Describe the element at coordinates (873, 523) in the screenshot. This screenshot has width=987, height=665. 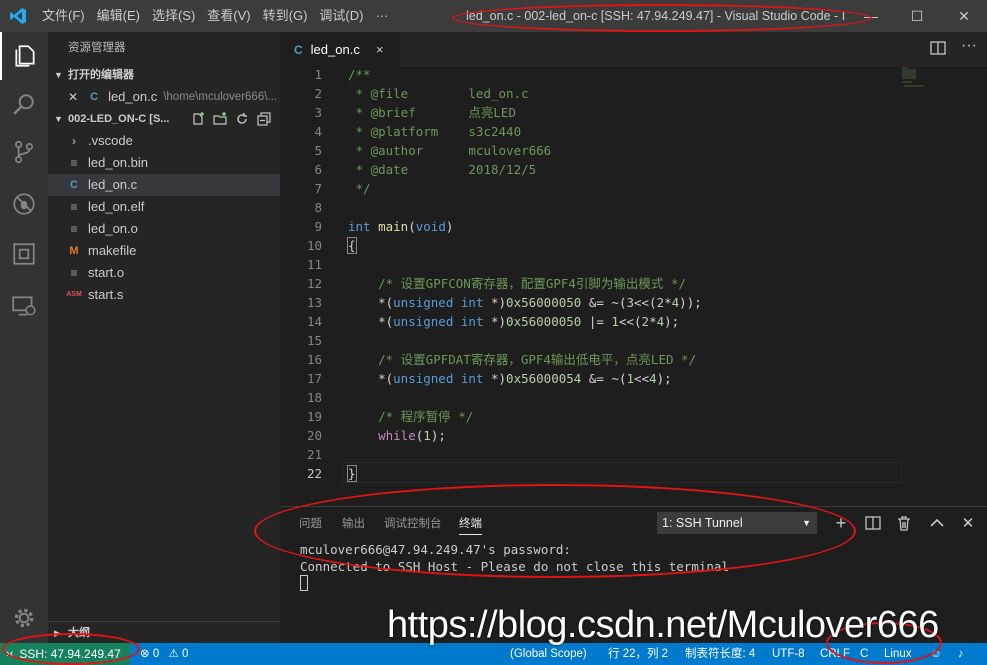
I see `split-terminal-icon` at that location.